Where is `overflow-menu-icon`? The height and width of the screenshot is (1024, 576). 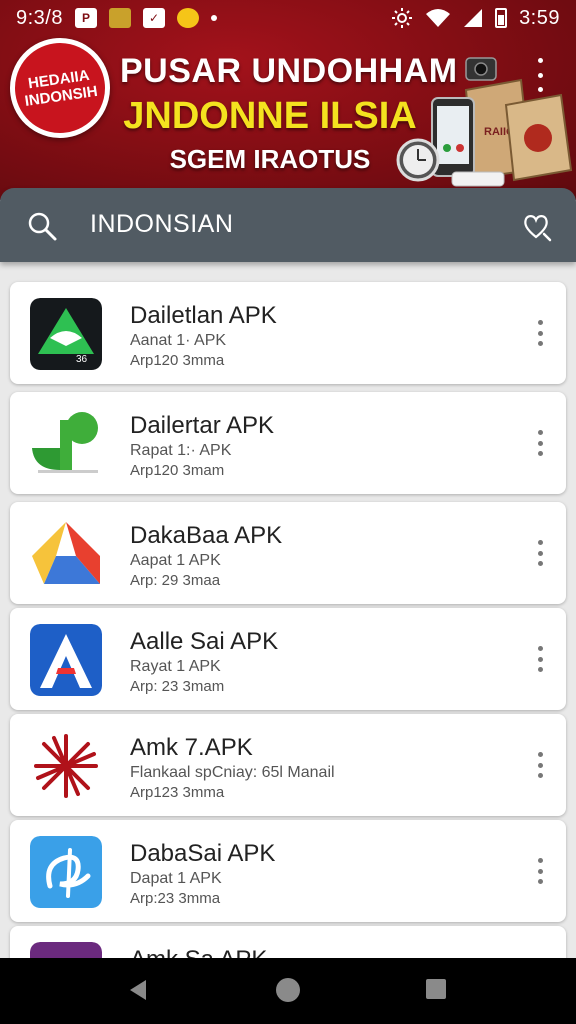 overflow-menu-icon is located at coordinates (540, 75).